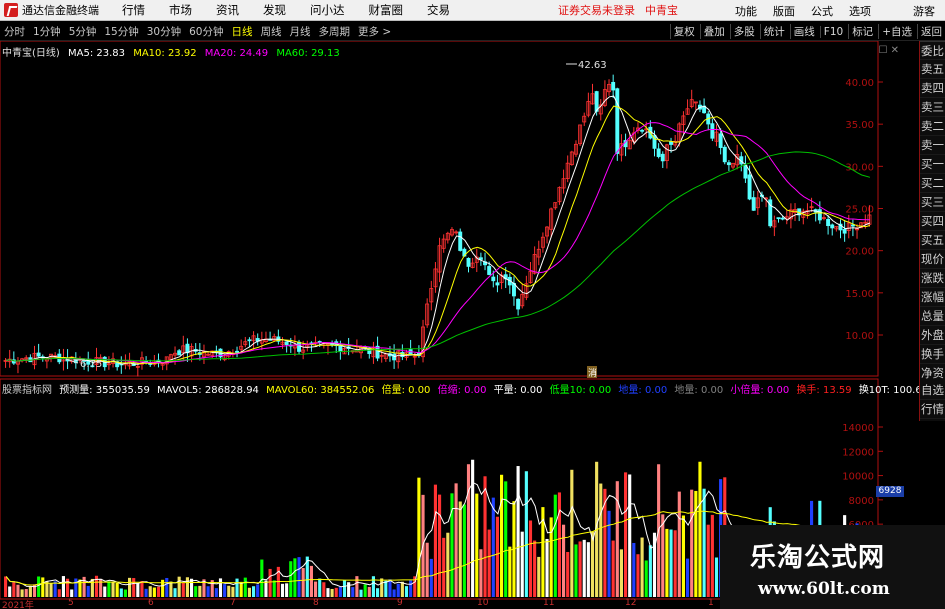  Describe the element at coordinates (374, 31) in the screenshot. I see `period-more: 更多 >` at that location.